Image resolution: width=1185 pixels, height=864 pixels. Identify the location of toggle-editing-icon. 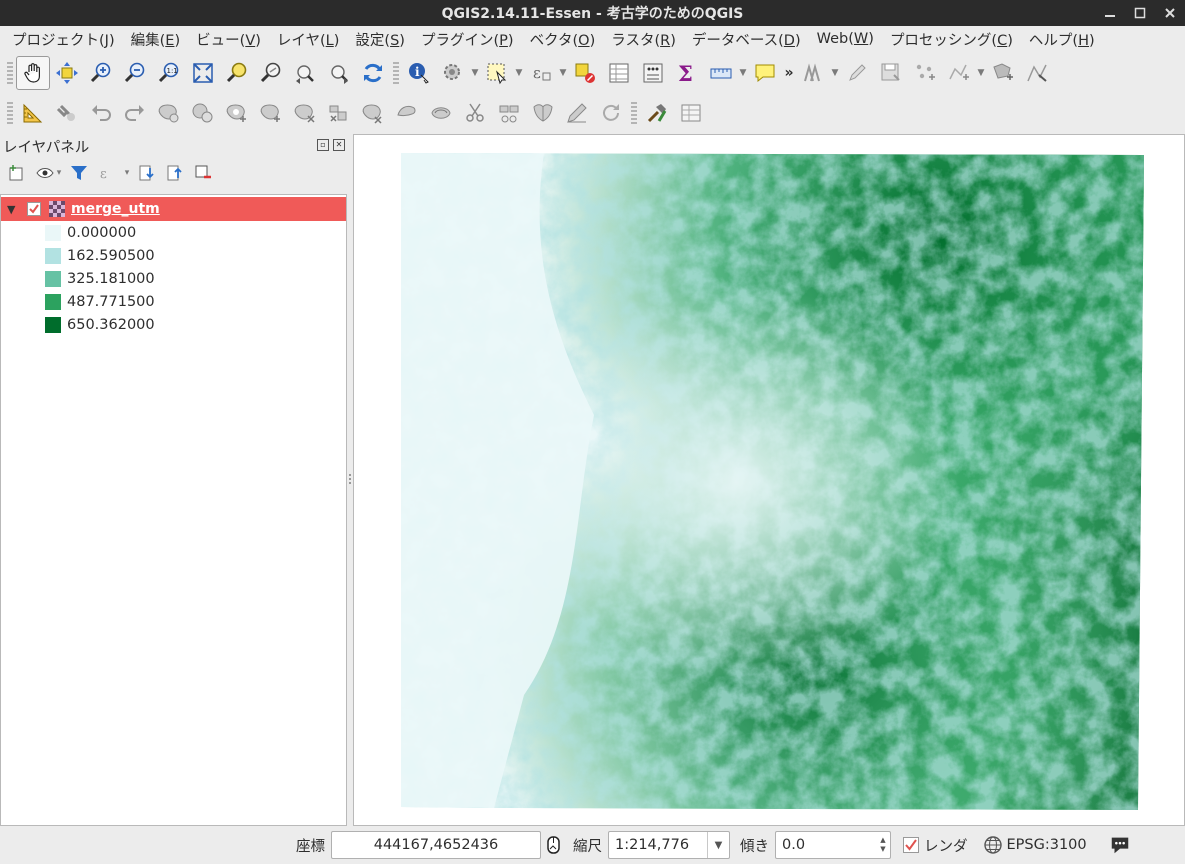
(857, 73).